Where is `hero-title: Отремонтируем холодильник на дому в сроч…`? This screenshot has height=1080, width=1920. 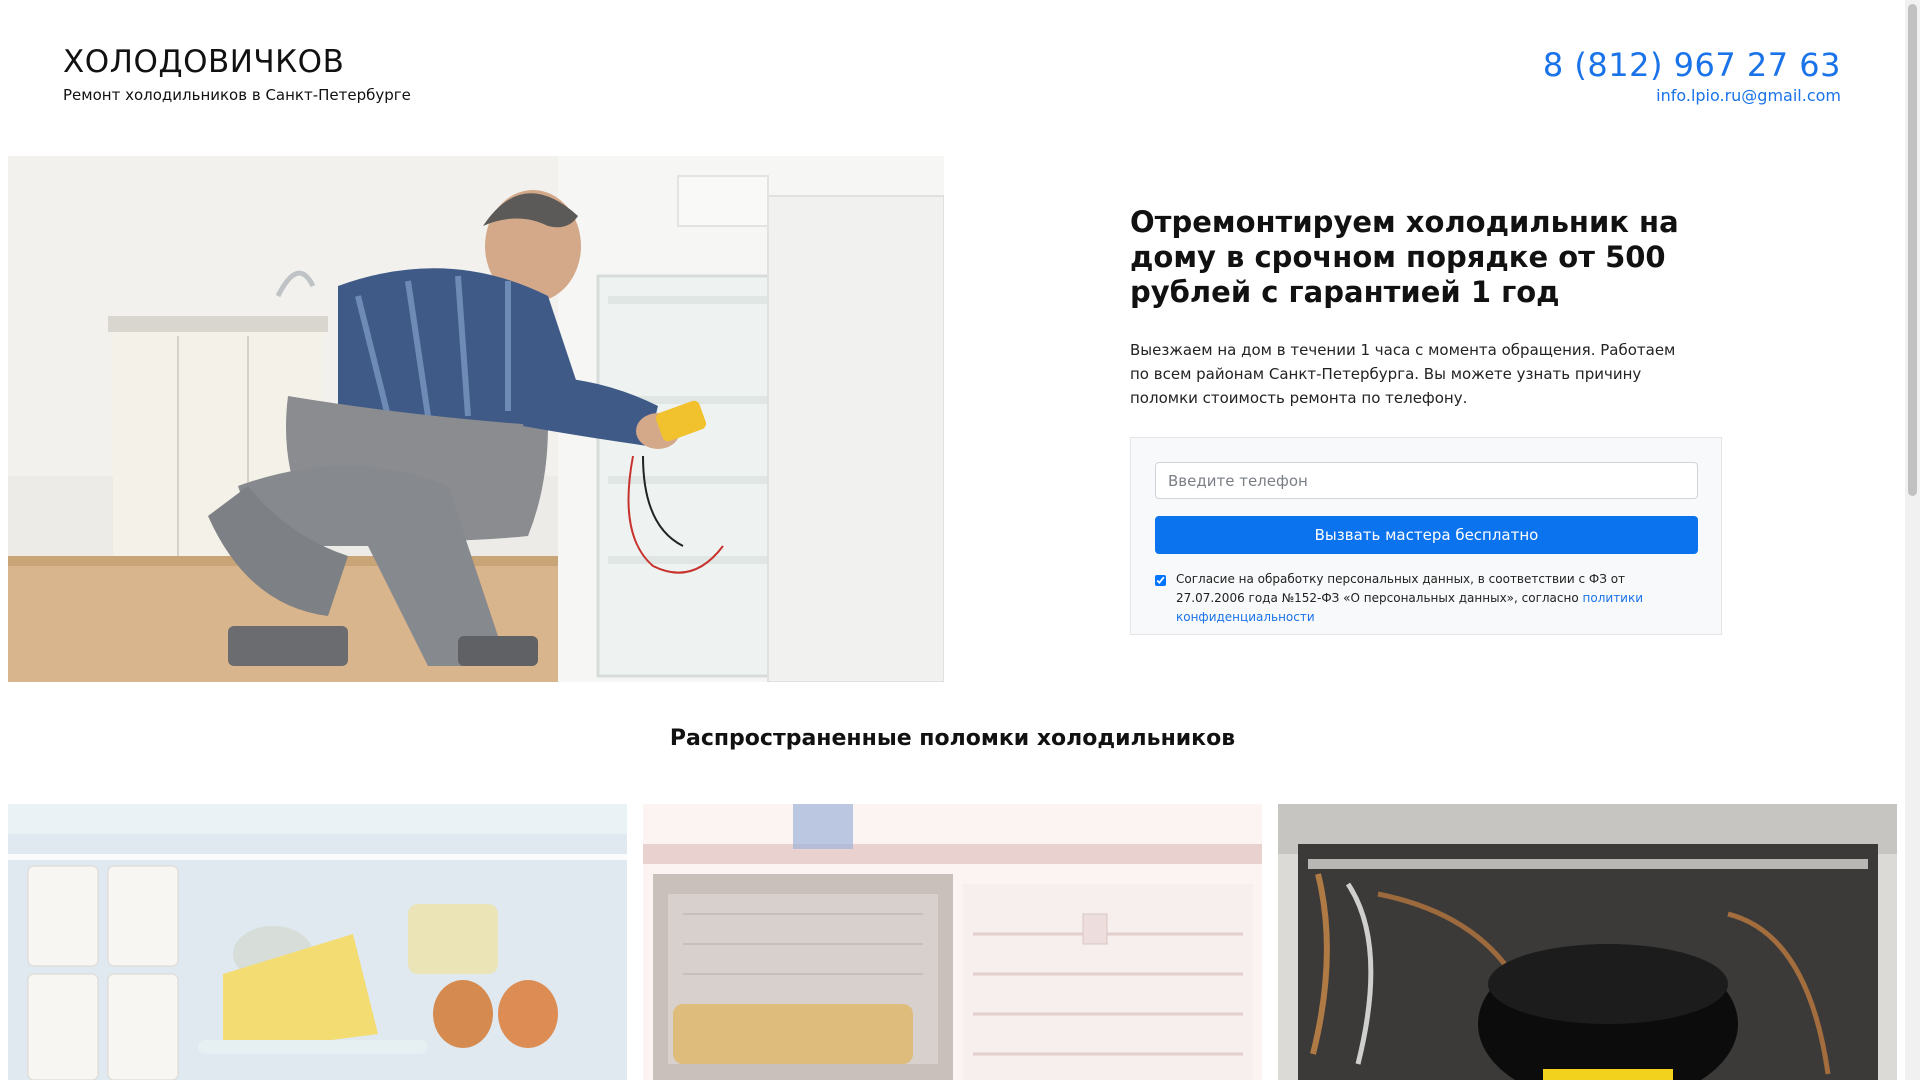 hero-title: Отремонтируем холодильник на дому в сроч… is located at coordinates (1404, 257).